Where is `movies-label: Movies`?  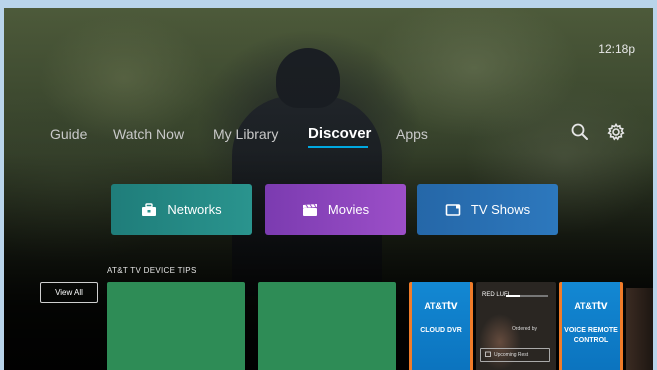
movies-label: Movies is located at coordinates (348, 209).